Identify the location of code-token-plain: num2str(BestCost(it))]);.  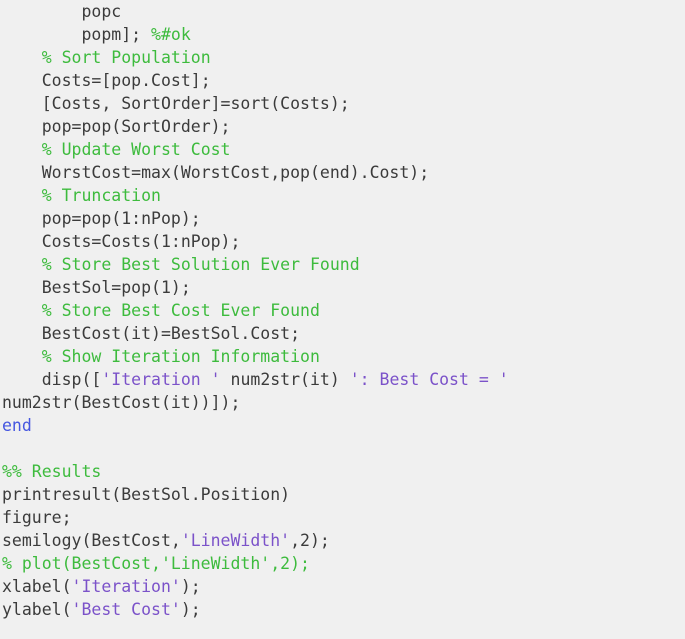
(121, 402).